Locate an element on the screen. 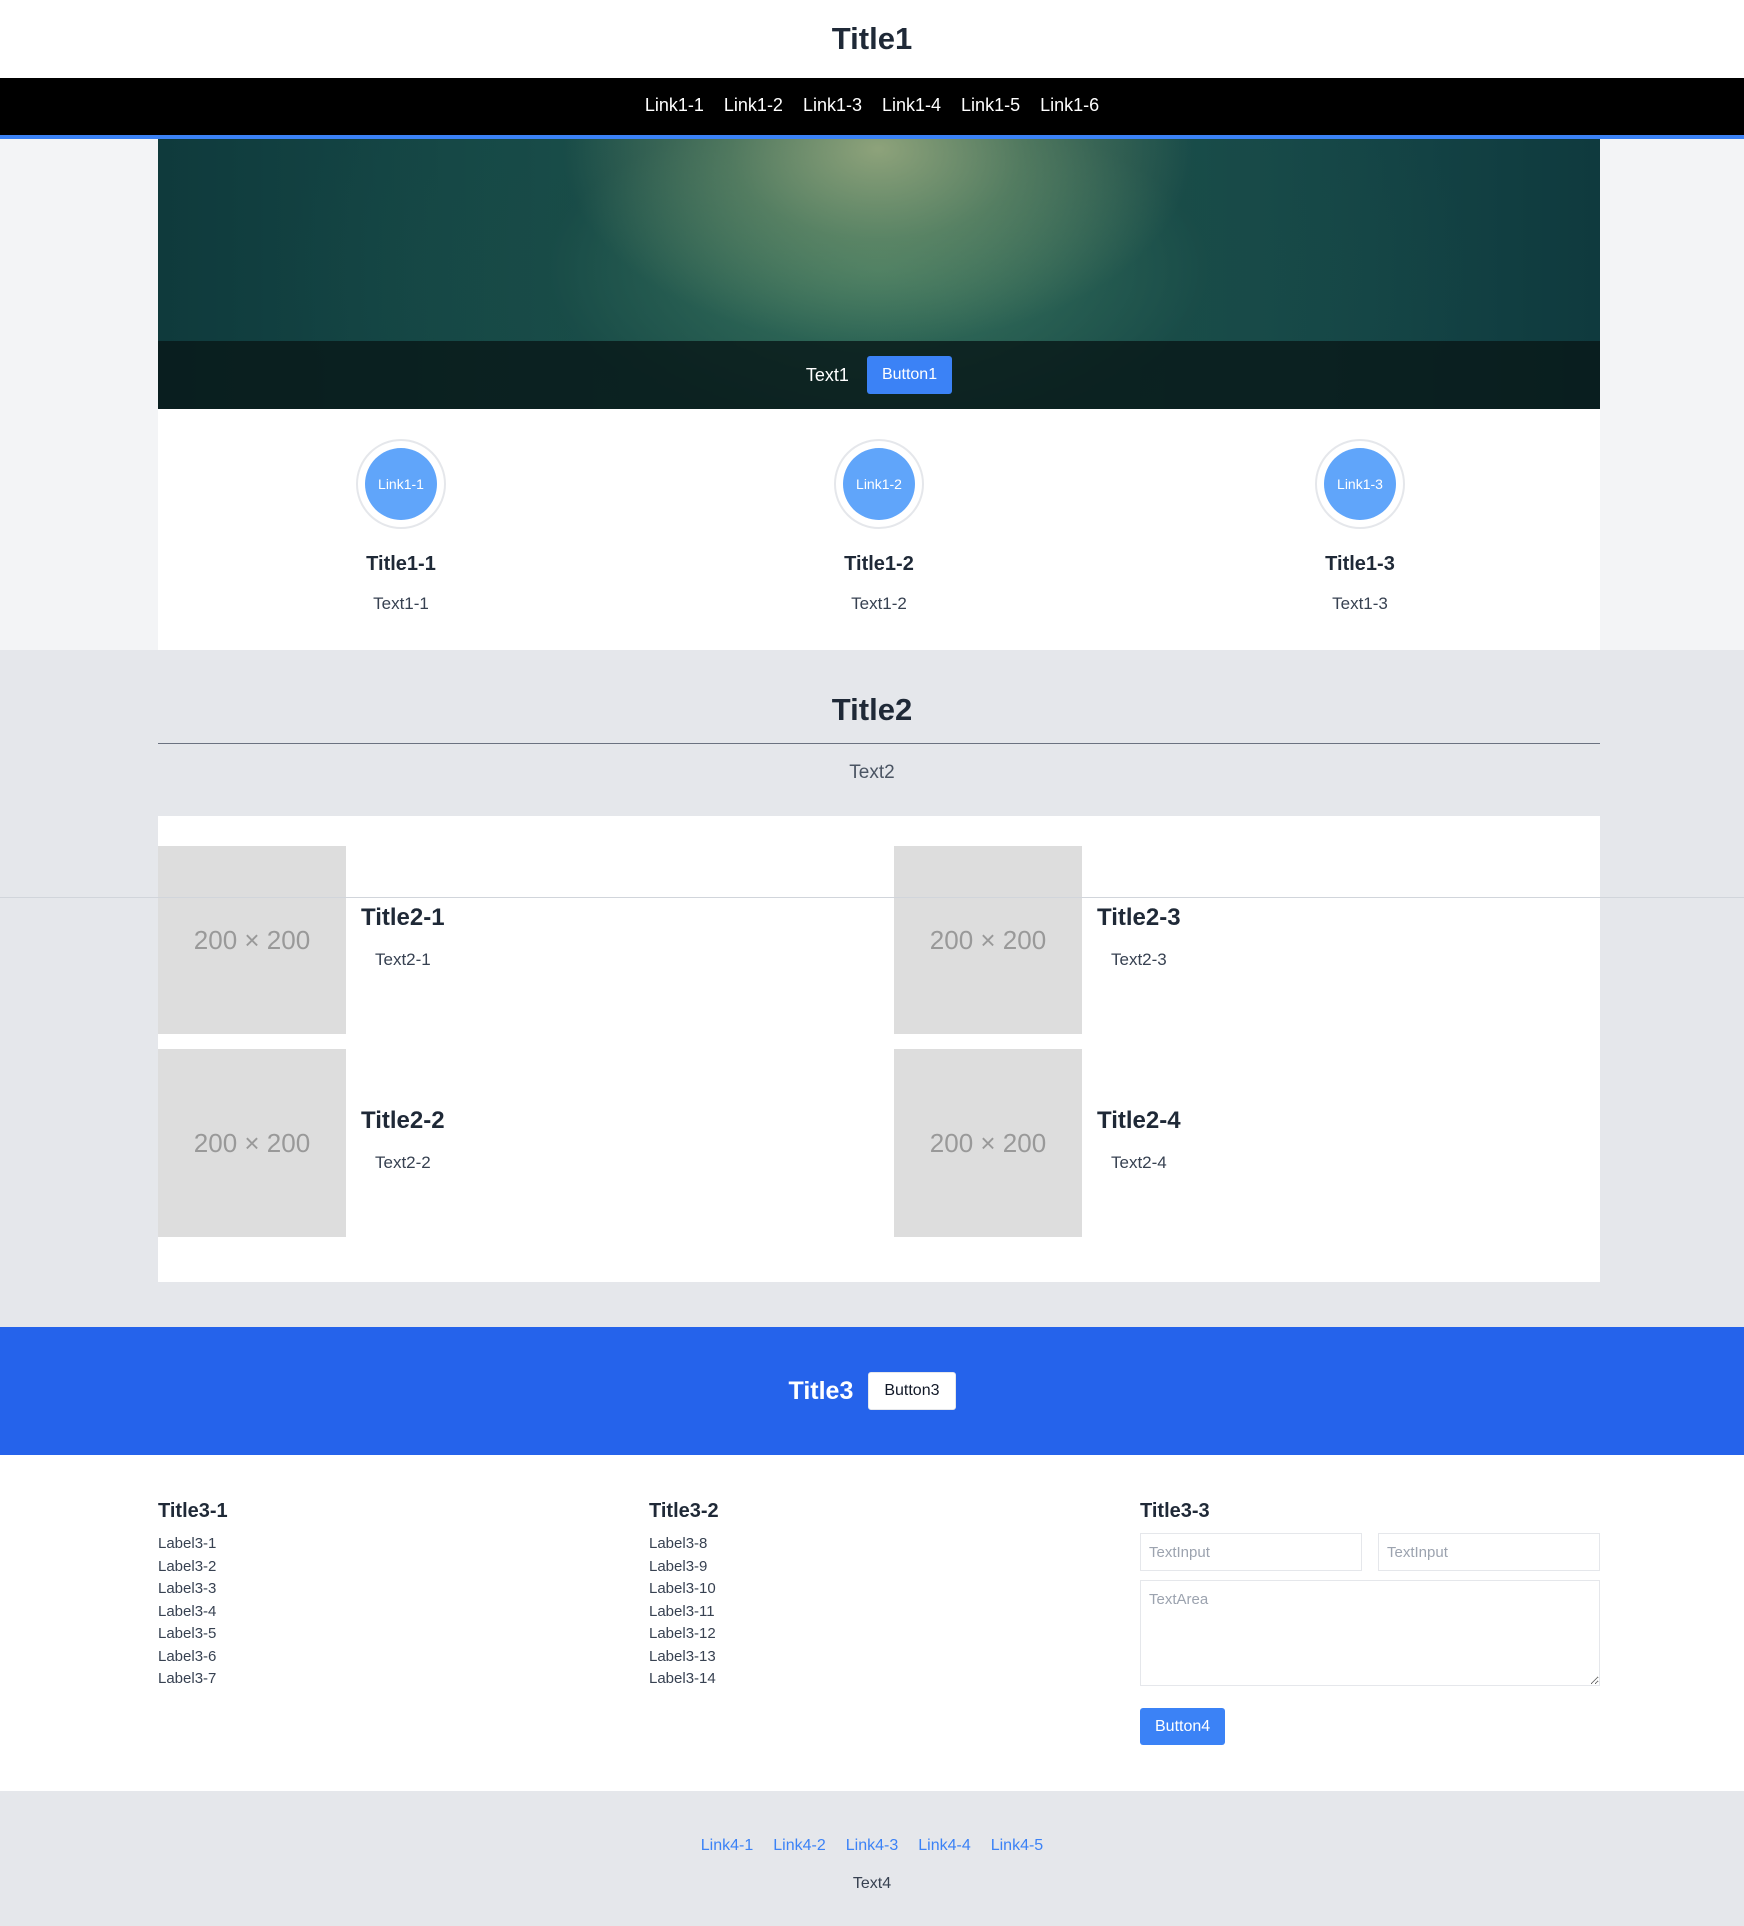 The width and height of the screenshot is (1744, 1926). submit-button: Button4 is located at coordinates (1183, 1726).